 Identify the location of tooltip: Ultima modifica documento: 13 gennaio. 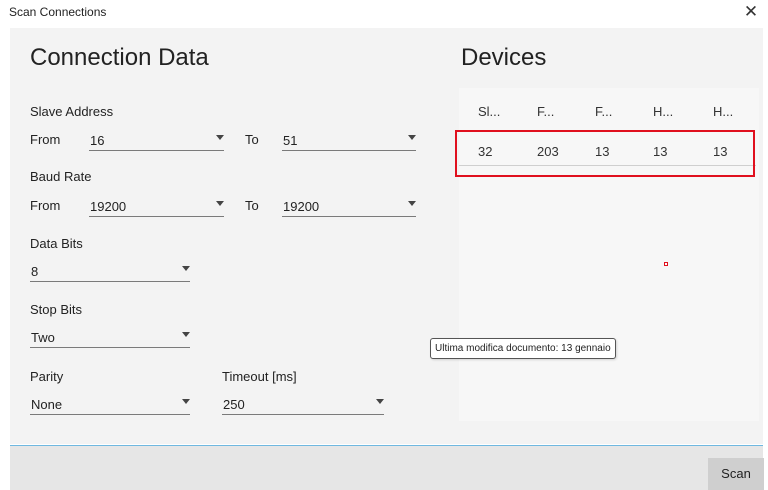
(523, 348).